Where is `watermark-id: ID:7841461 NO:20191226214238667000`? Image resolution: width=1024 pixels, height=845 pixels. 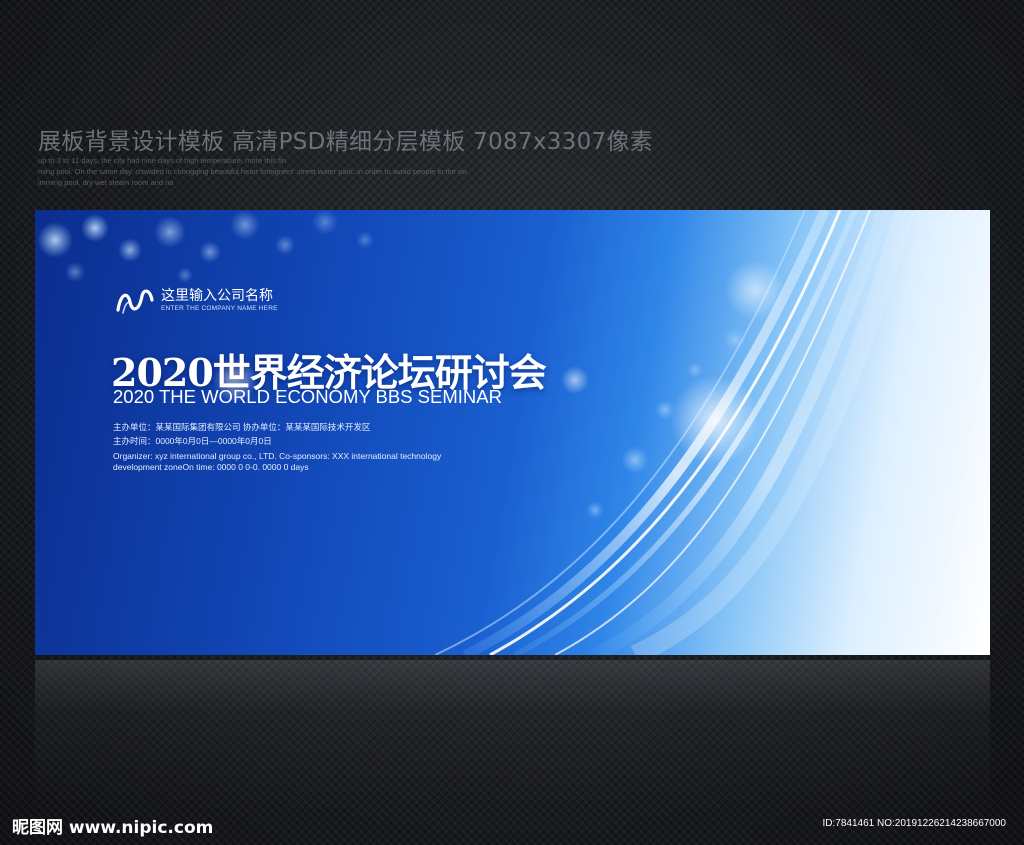 watermark-id: ID:7841461 NO:20191226214238667000 is located at coordinates (914, 823).